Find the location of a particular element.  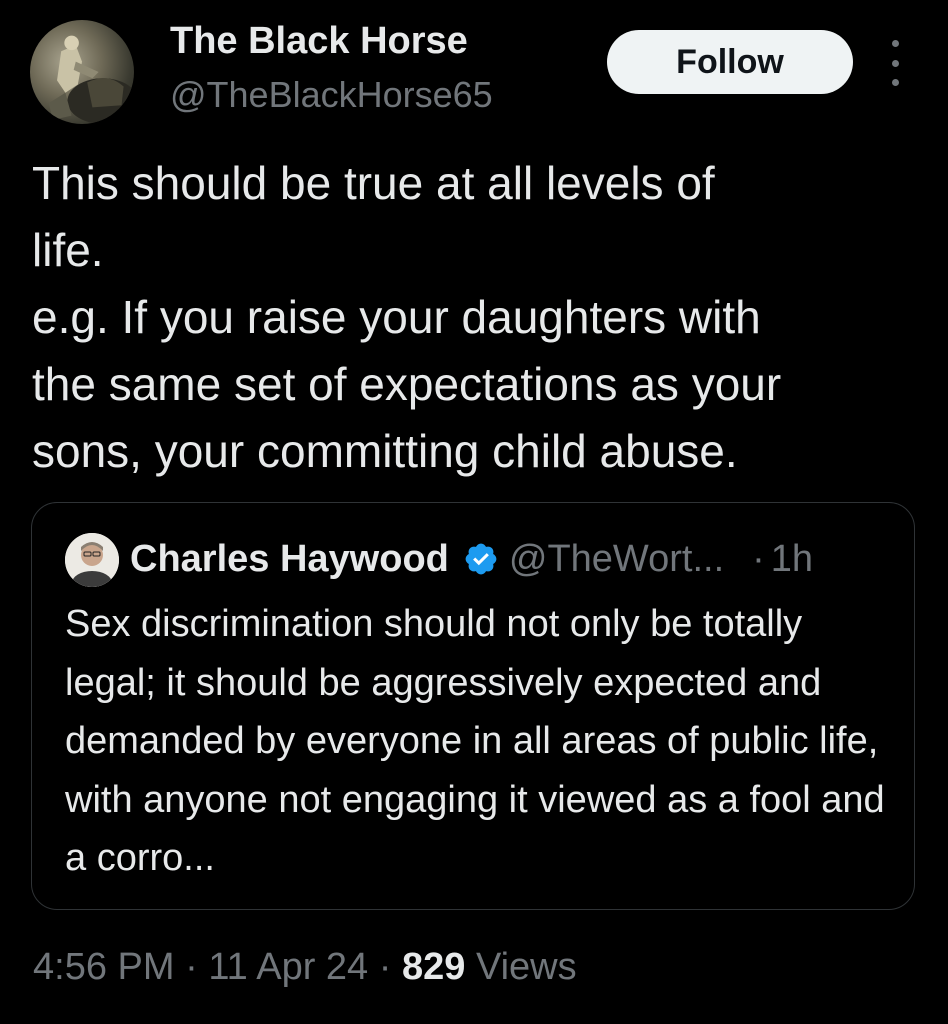

follow-button: Follow is located at coordinates (730, 62).